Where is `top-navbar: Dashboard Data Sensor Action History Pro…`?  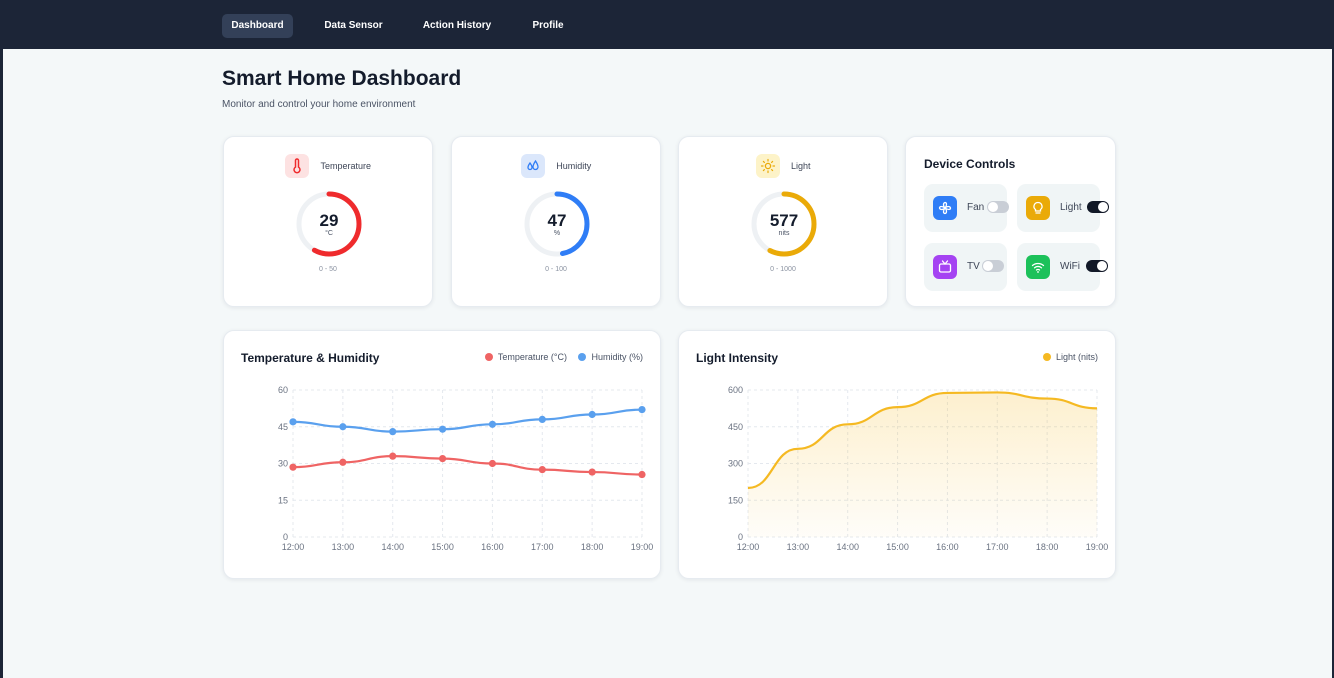
top-navbar: Dashboard Data Sensor Action History Pro… is located at coordinates (667, 24).